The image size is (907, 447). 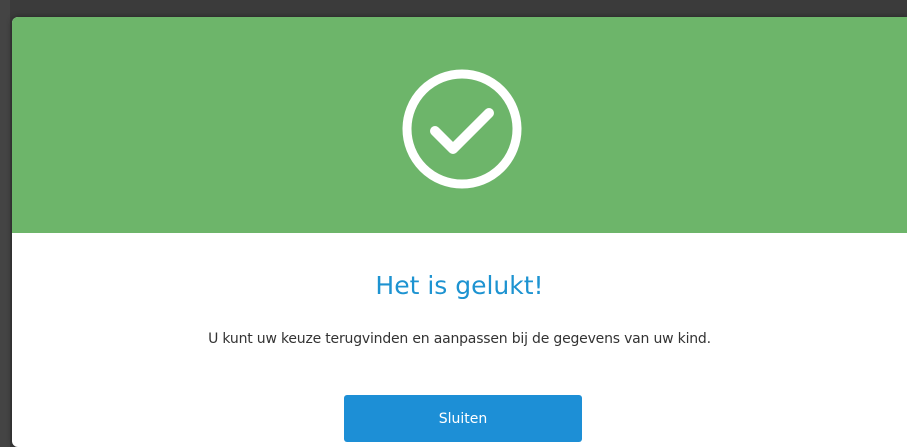 I want to click on close-button: Sluiten, so click(x=463, y=418).